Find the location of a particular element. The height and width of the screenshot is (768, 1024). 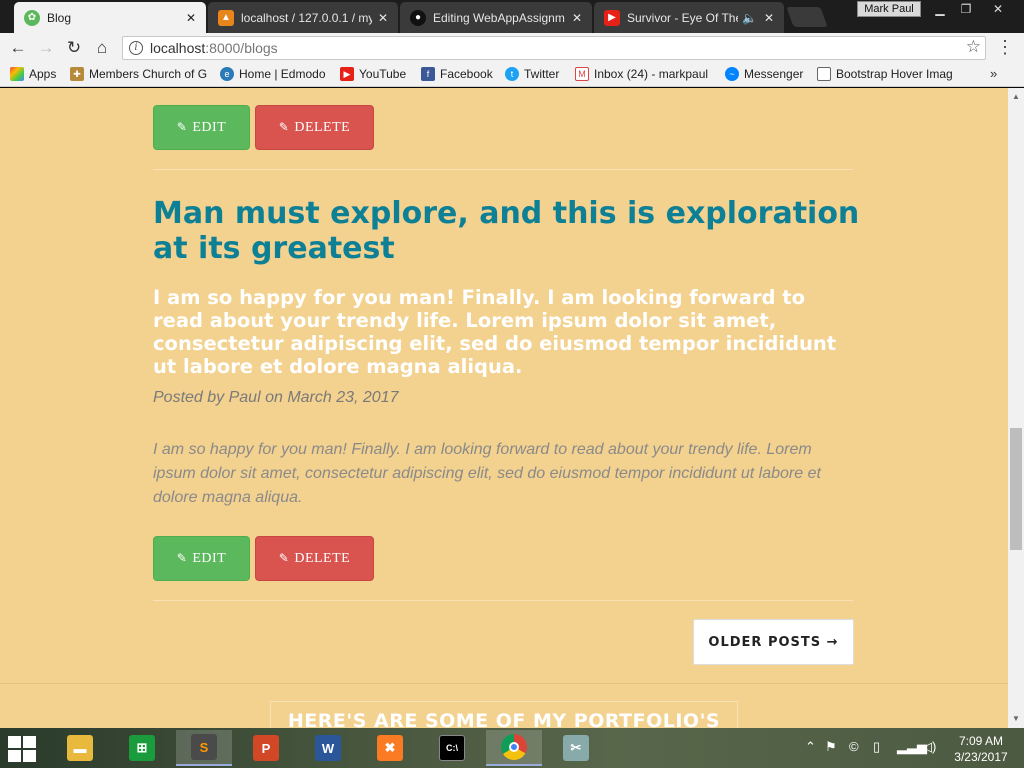

phpmyadmin-icon: ▲ is located at coordinates (226, 17).